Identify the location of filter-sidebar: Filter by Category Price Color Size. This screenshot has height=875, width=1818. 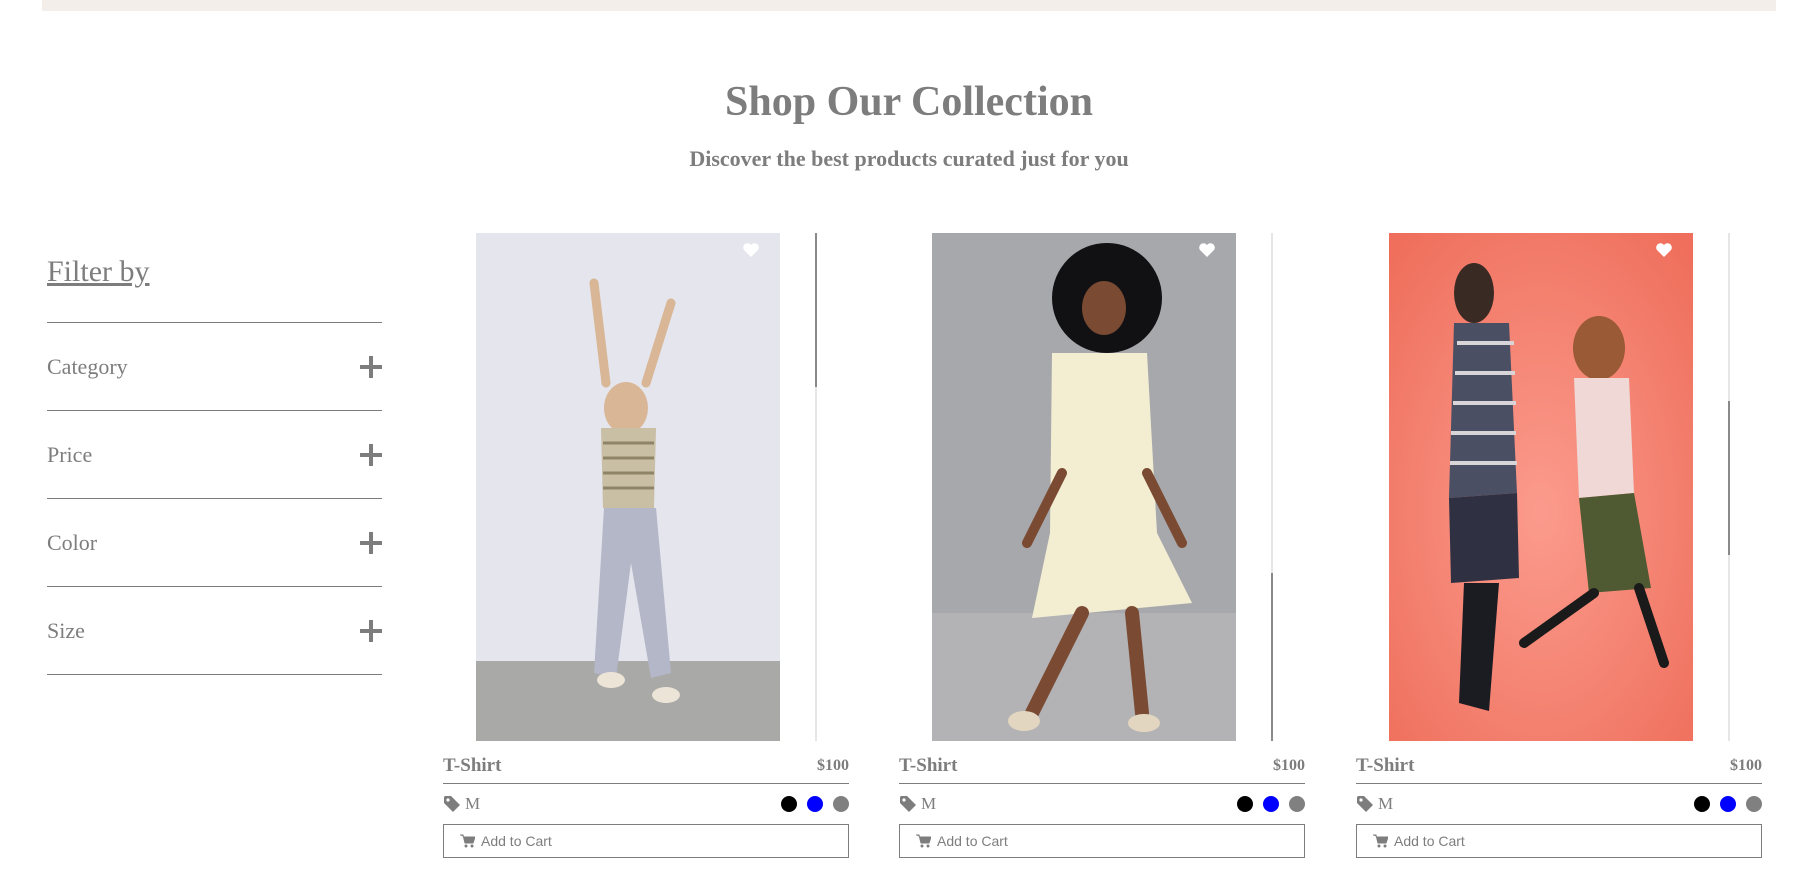
(214, 463).